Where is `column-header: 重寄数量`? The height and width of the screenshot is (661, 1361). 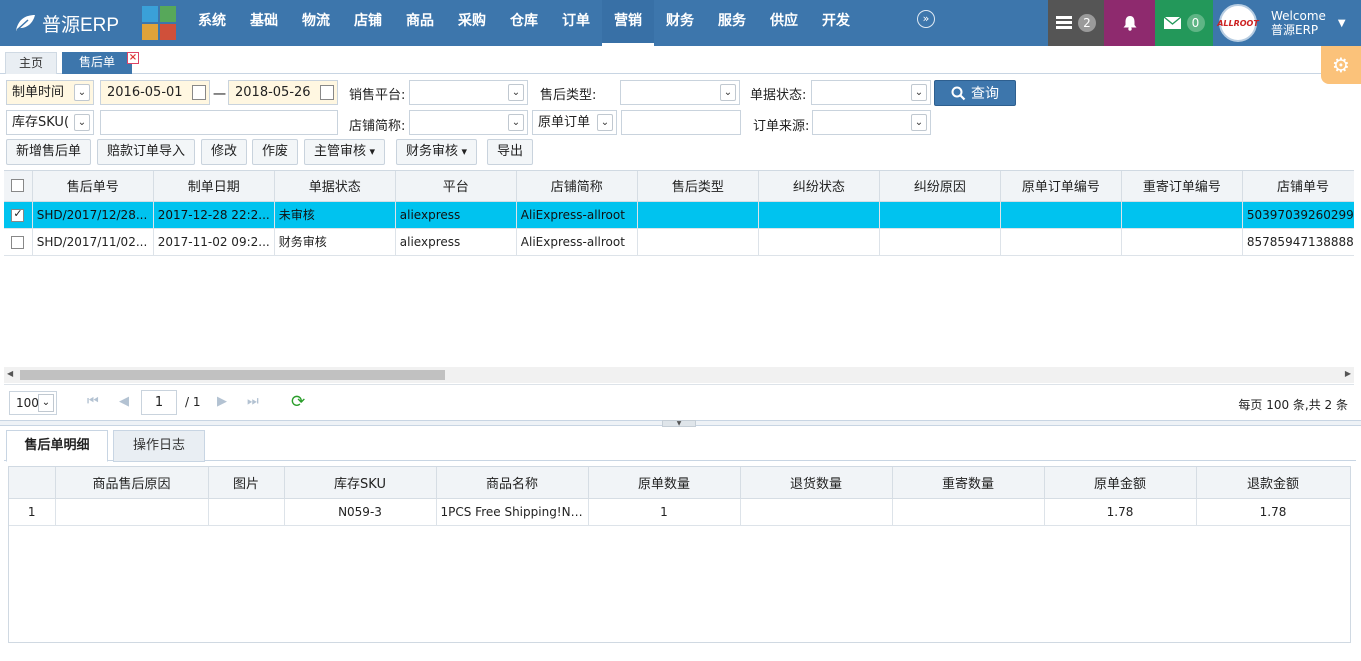 column-header: 重寄数量 is located at coordinates (968, 483).